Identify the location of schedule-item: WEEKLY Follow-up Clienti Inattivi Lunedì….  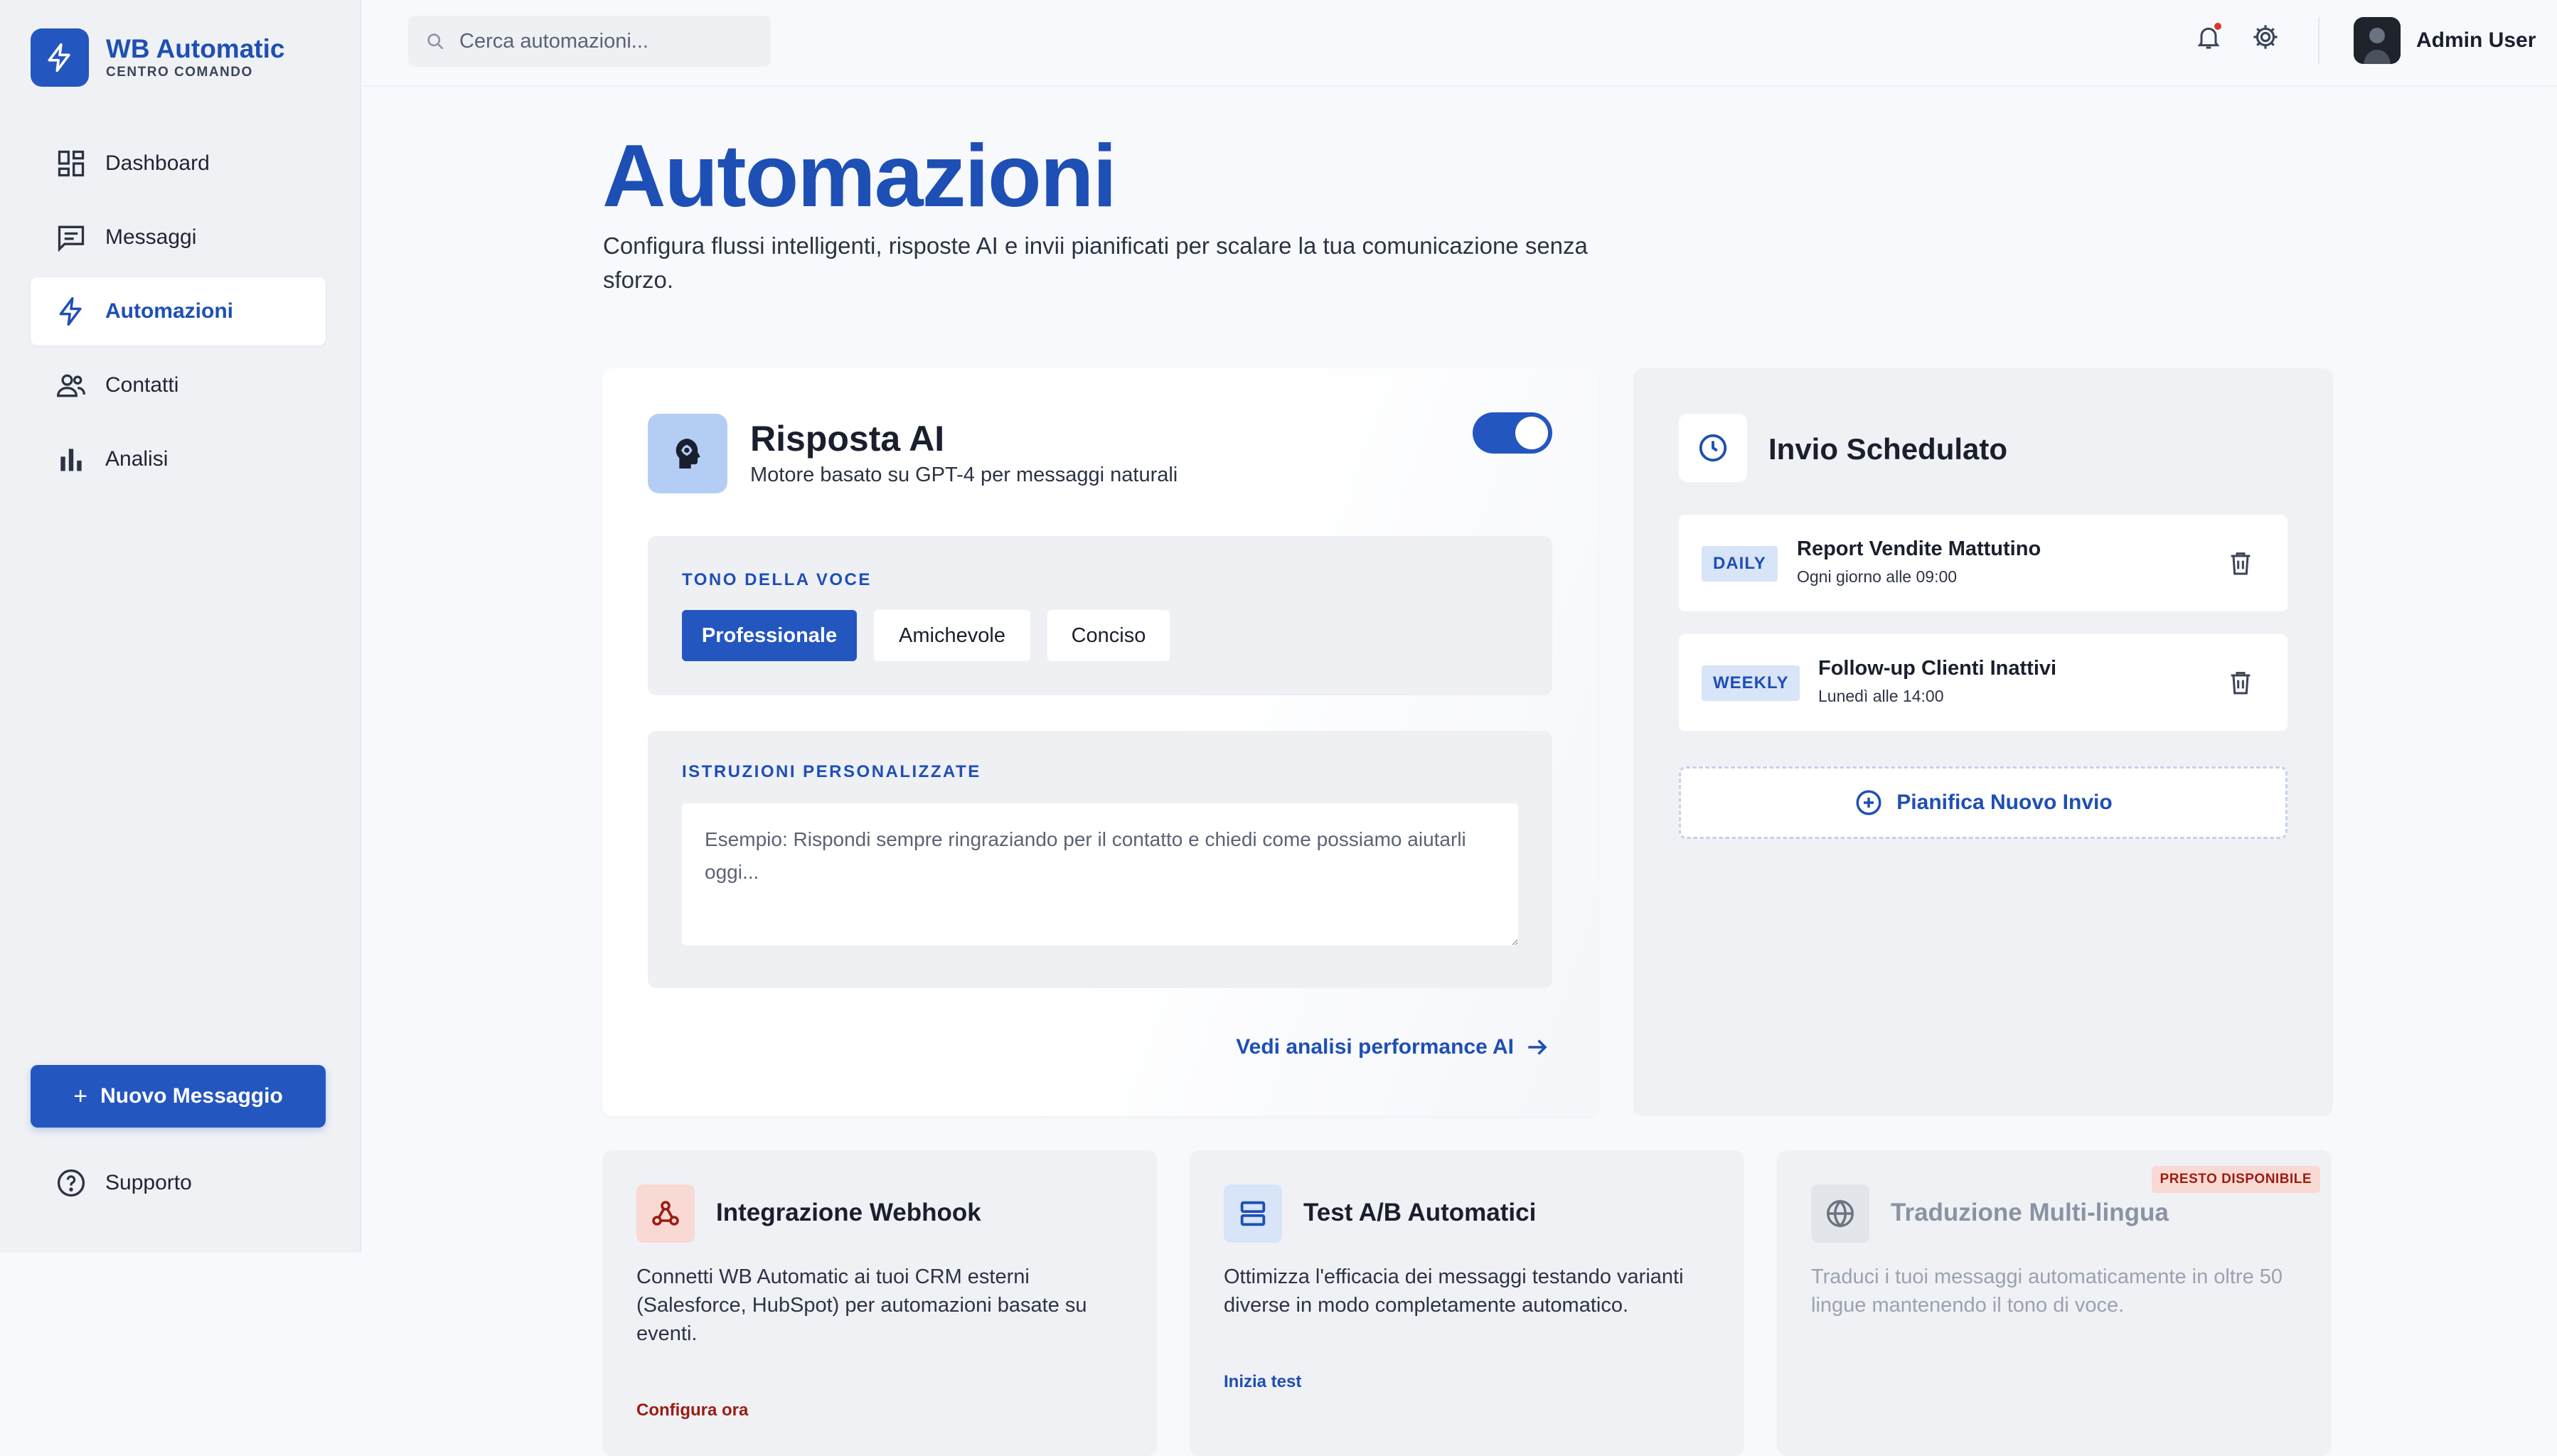
(1983, 683).